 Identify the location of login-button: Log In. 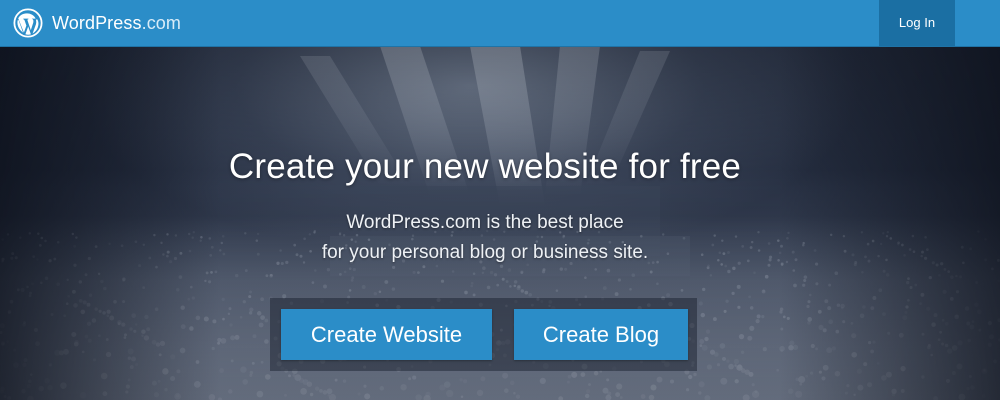
(917, 23).